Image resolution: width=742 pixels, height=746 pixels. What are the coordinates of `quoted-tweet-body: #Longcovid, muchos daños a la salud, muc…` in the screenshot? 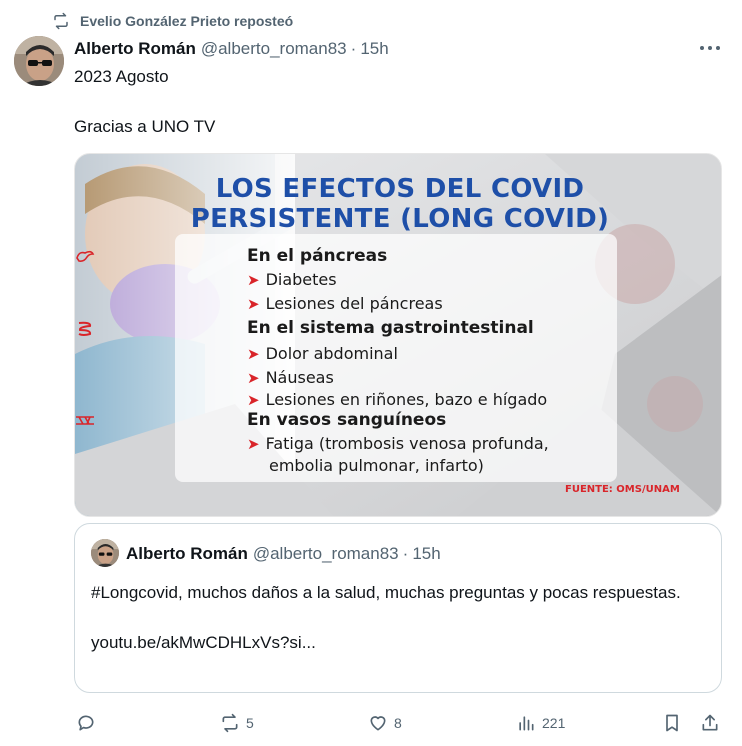 It's located at (386, 592).